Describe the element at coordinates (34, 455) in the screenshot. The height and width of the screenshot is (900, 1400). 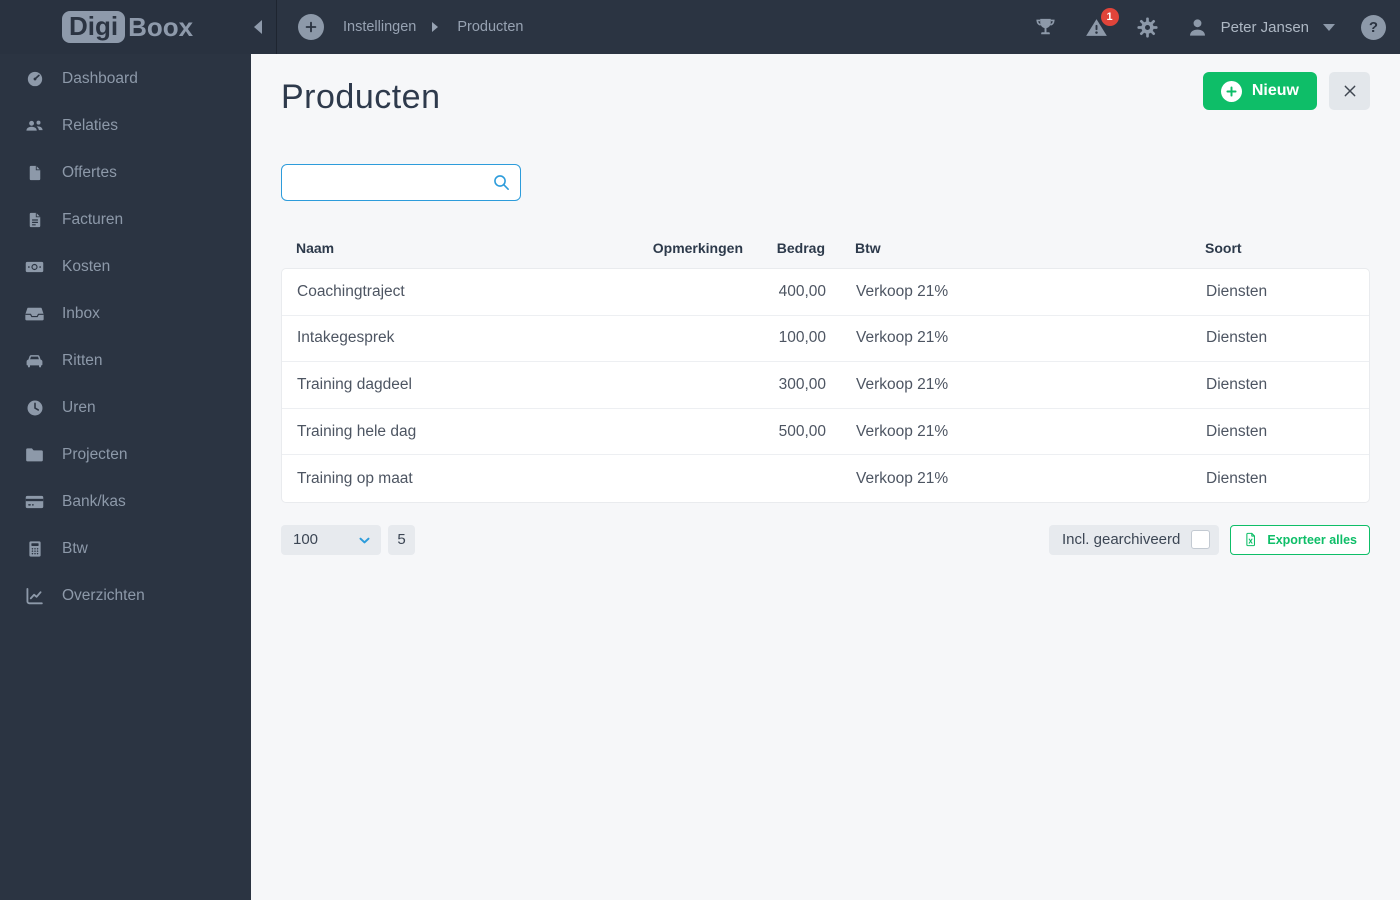
I see `folder-icon` at that location.